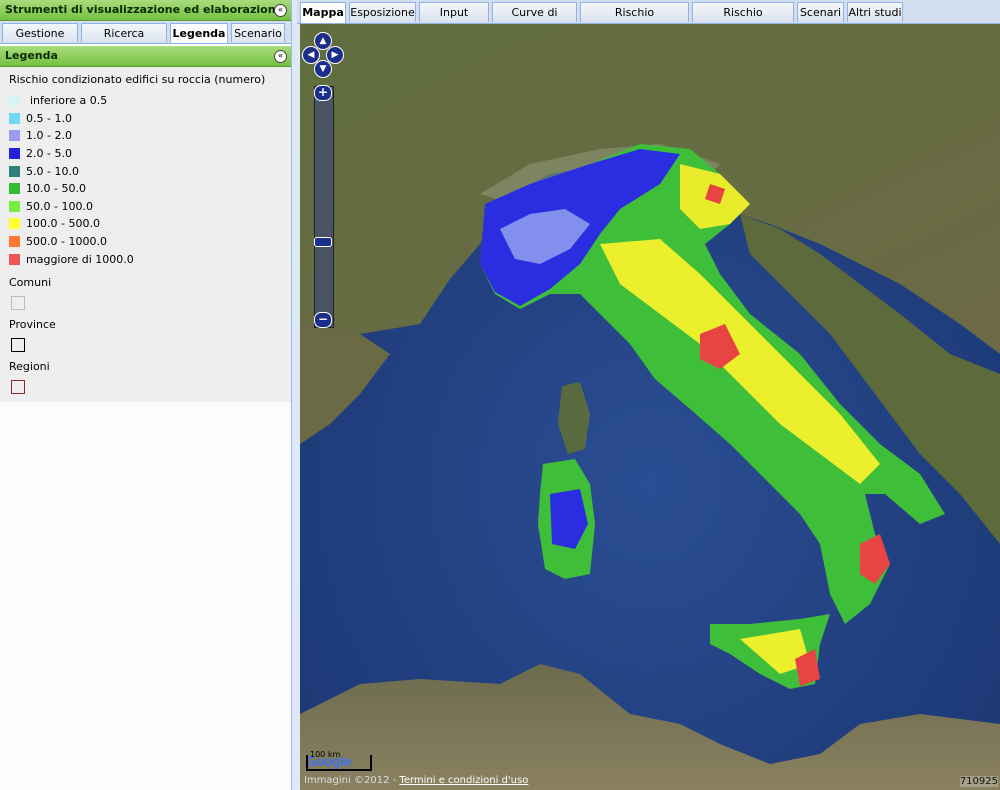 The image size is (1000, 790). I want to click on legend-layer-label: Province, so click(32, 324).